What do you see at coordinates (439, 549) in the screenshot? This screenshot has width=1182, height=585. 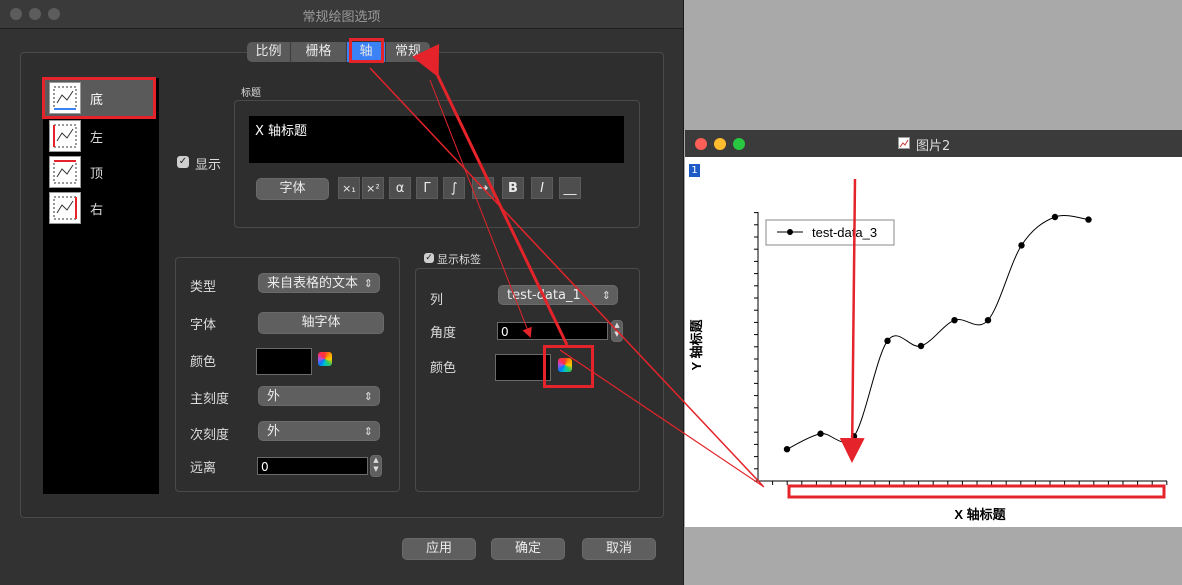 I see `apply-button: 应用` at bounding box center [439, 549].